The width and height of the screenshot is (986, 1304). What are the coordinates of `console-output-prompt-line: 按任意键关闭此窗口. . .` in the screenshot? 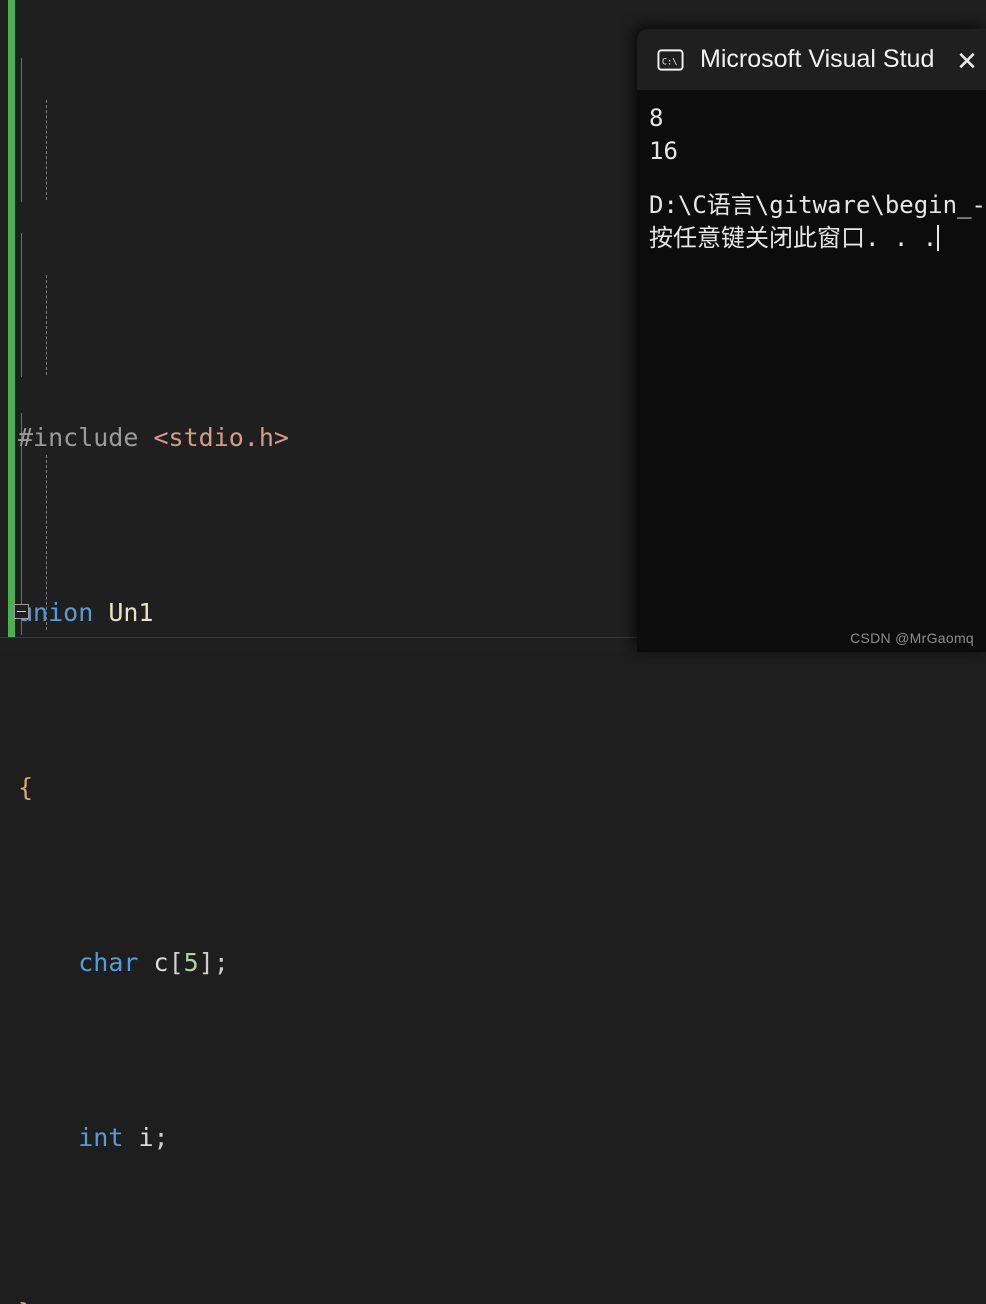 It's located at (817, 238).